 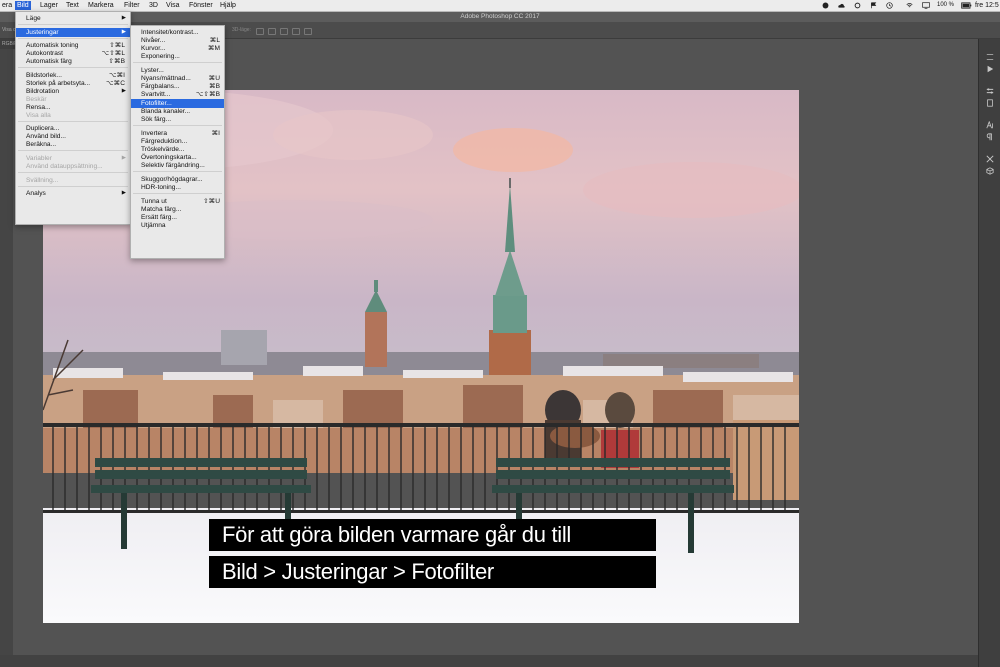 What do you see at coordinates (272, 31) in the screenshot?
I see `3d-roll-icon` at bounding box center [272, 31].